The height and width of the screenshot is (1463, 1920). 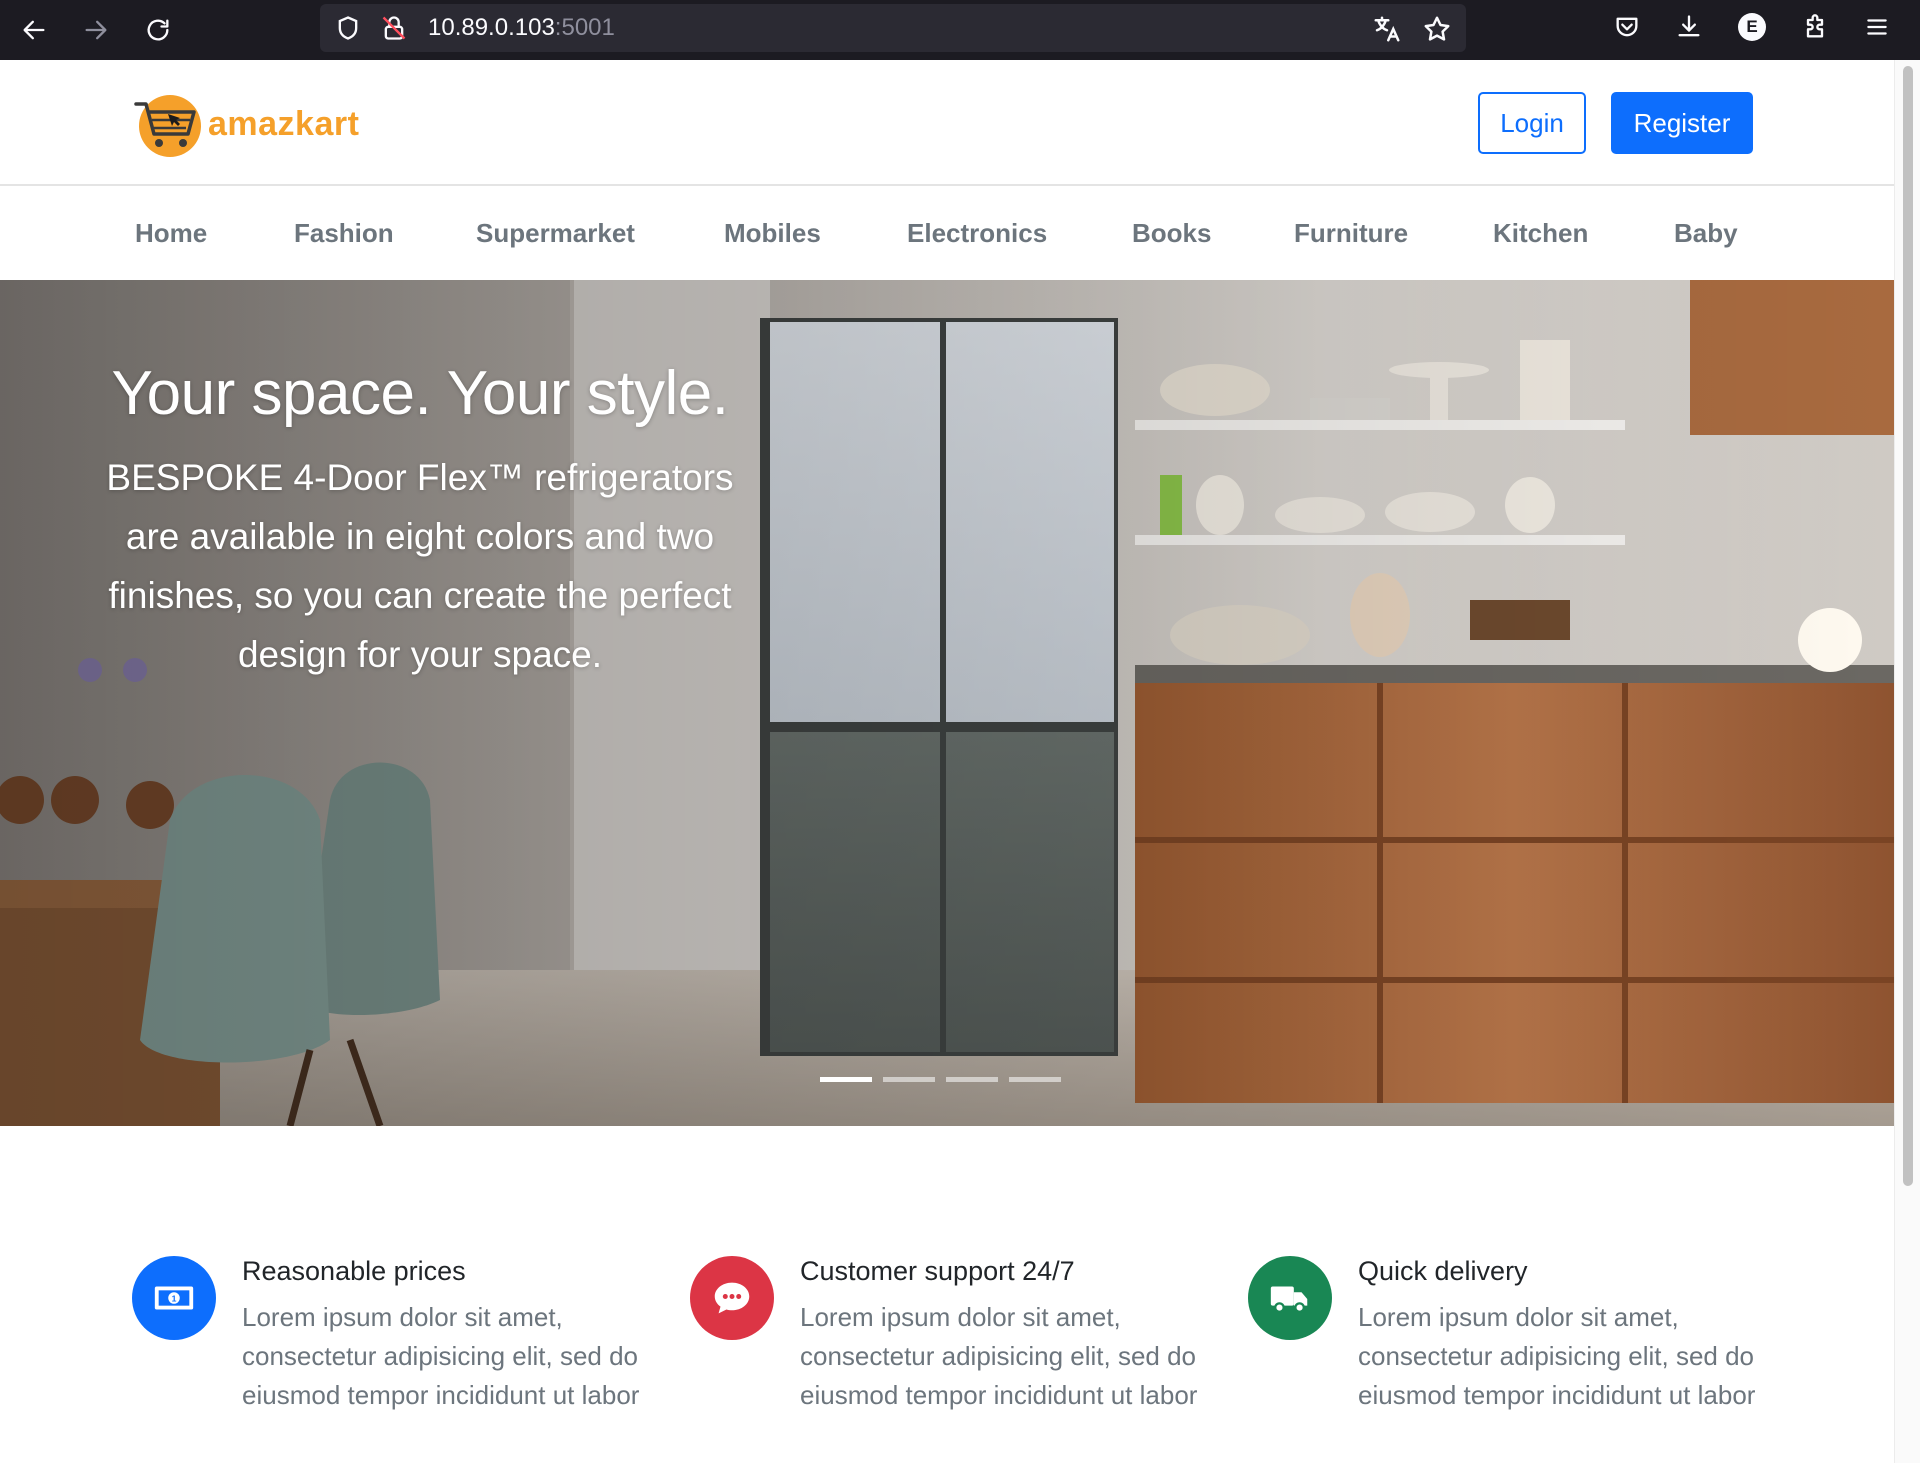 What do you see at coordinates (1351, 233) in the screenshot?
I see `nav-furniture: Furniture` at bounding box center [1351, 233].